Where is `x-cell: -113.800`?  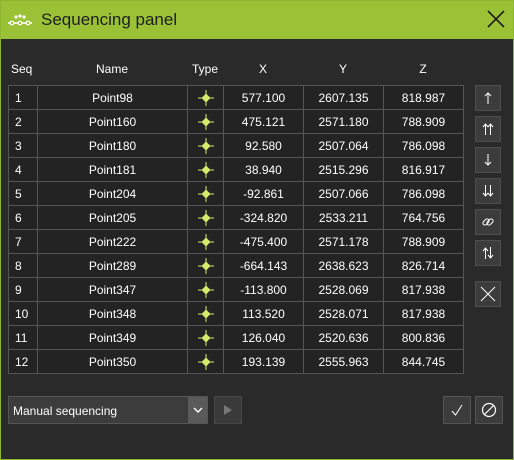 x-cell: -113.800 is located at coordinates (263, 289).